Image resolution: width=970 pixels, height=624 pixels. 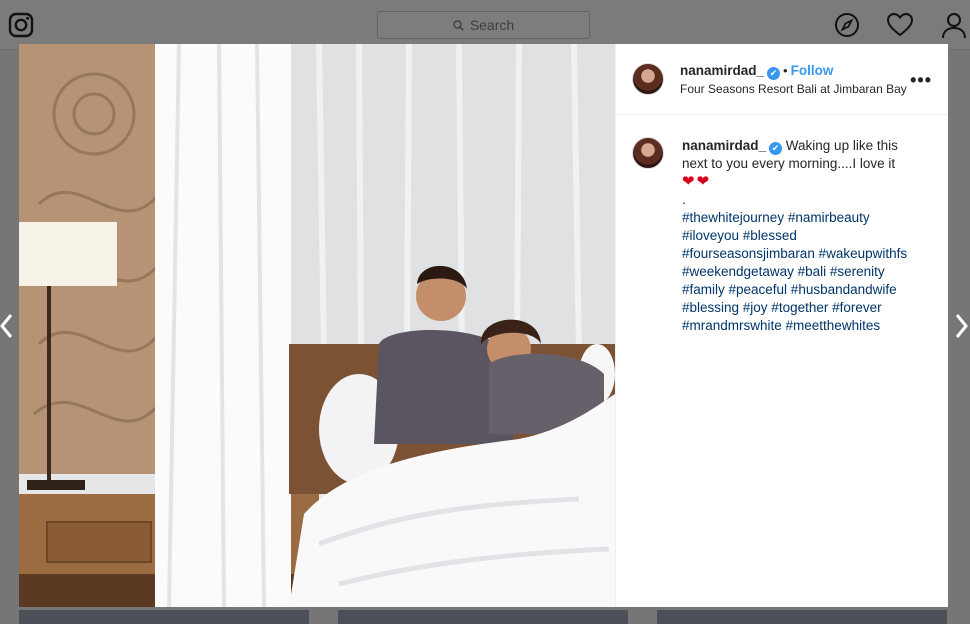 What do you see at coordinates (954, 25) in the screenshot?
I see `user-icon` at bounding box center [954, 25].